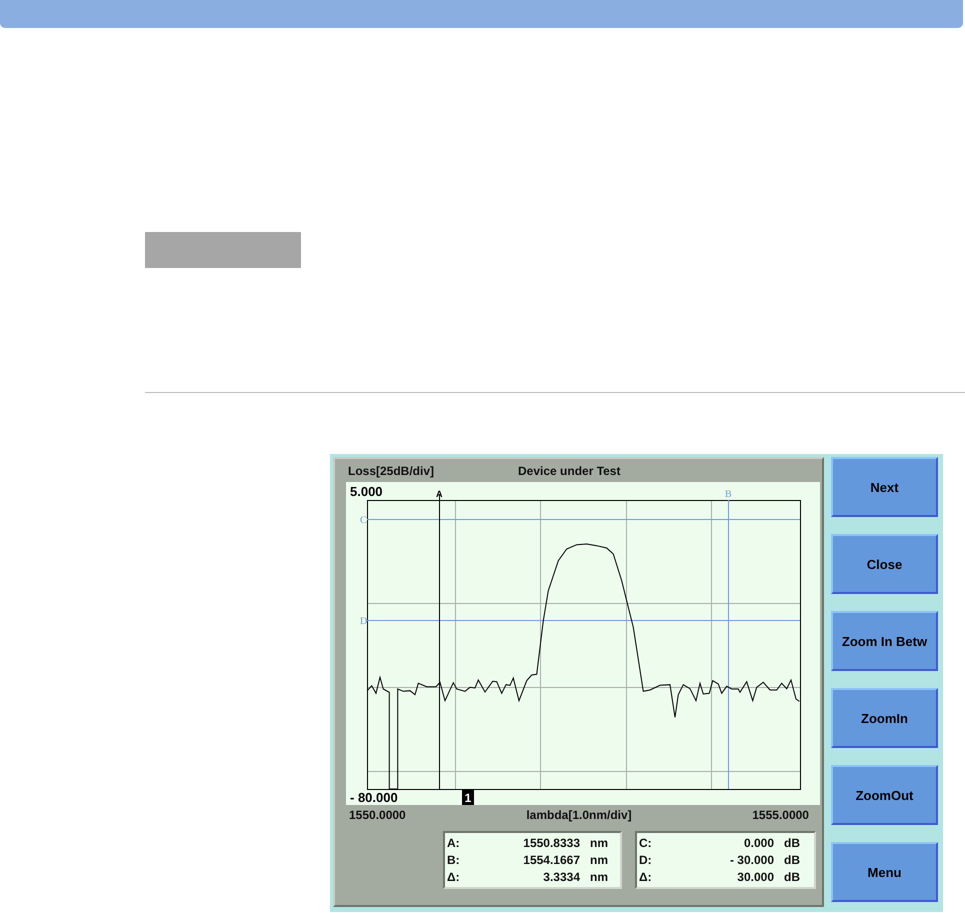 The height and width of the screenshot is (913, 965). What do you see at coordinates (363, 520) in the screenshot?
I see `cursor-label: C` at bounding box center [363, 520].